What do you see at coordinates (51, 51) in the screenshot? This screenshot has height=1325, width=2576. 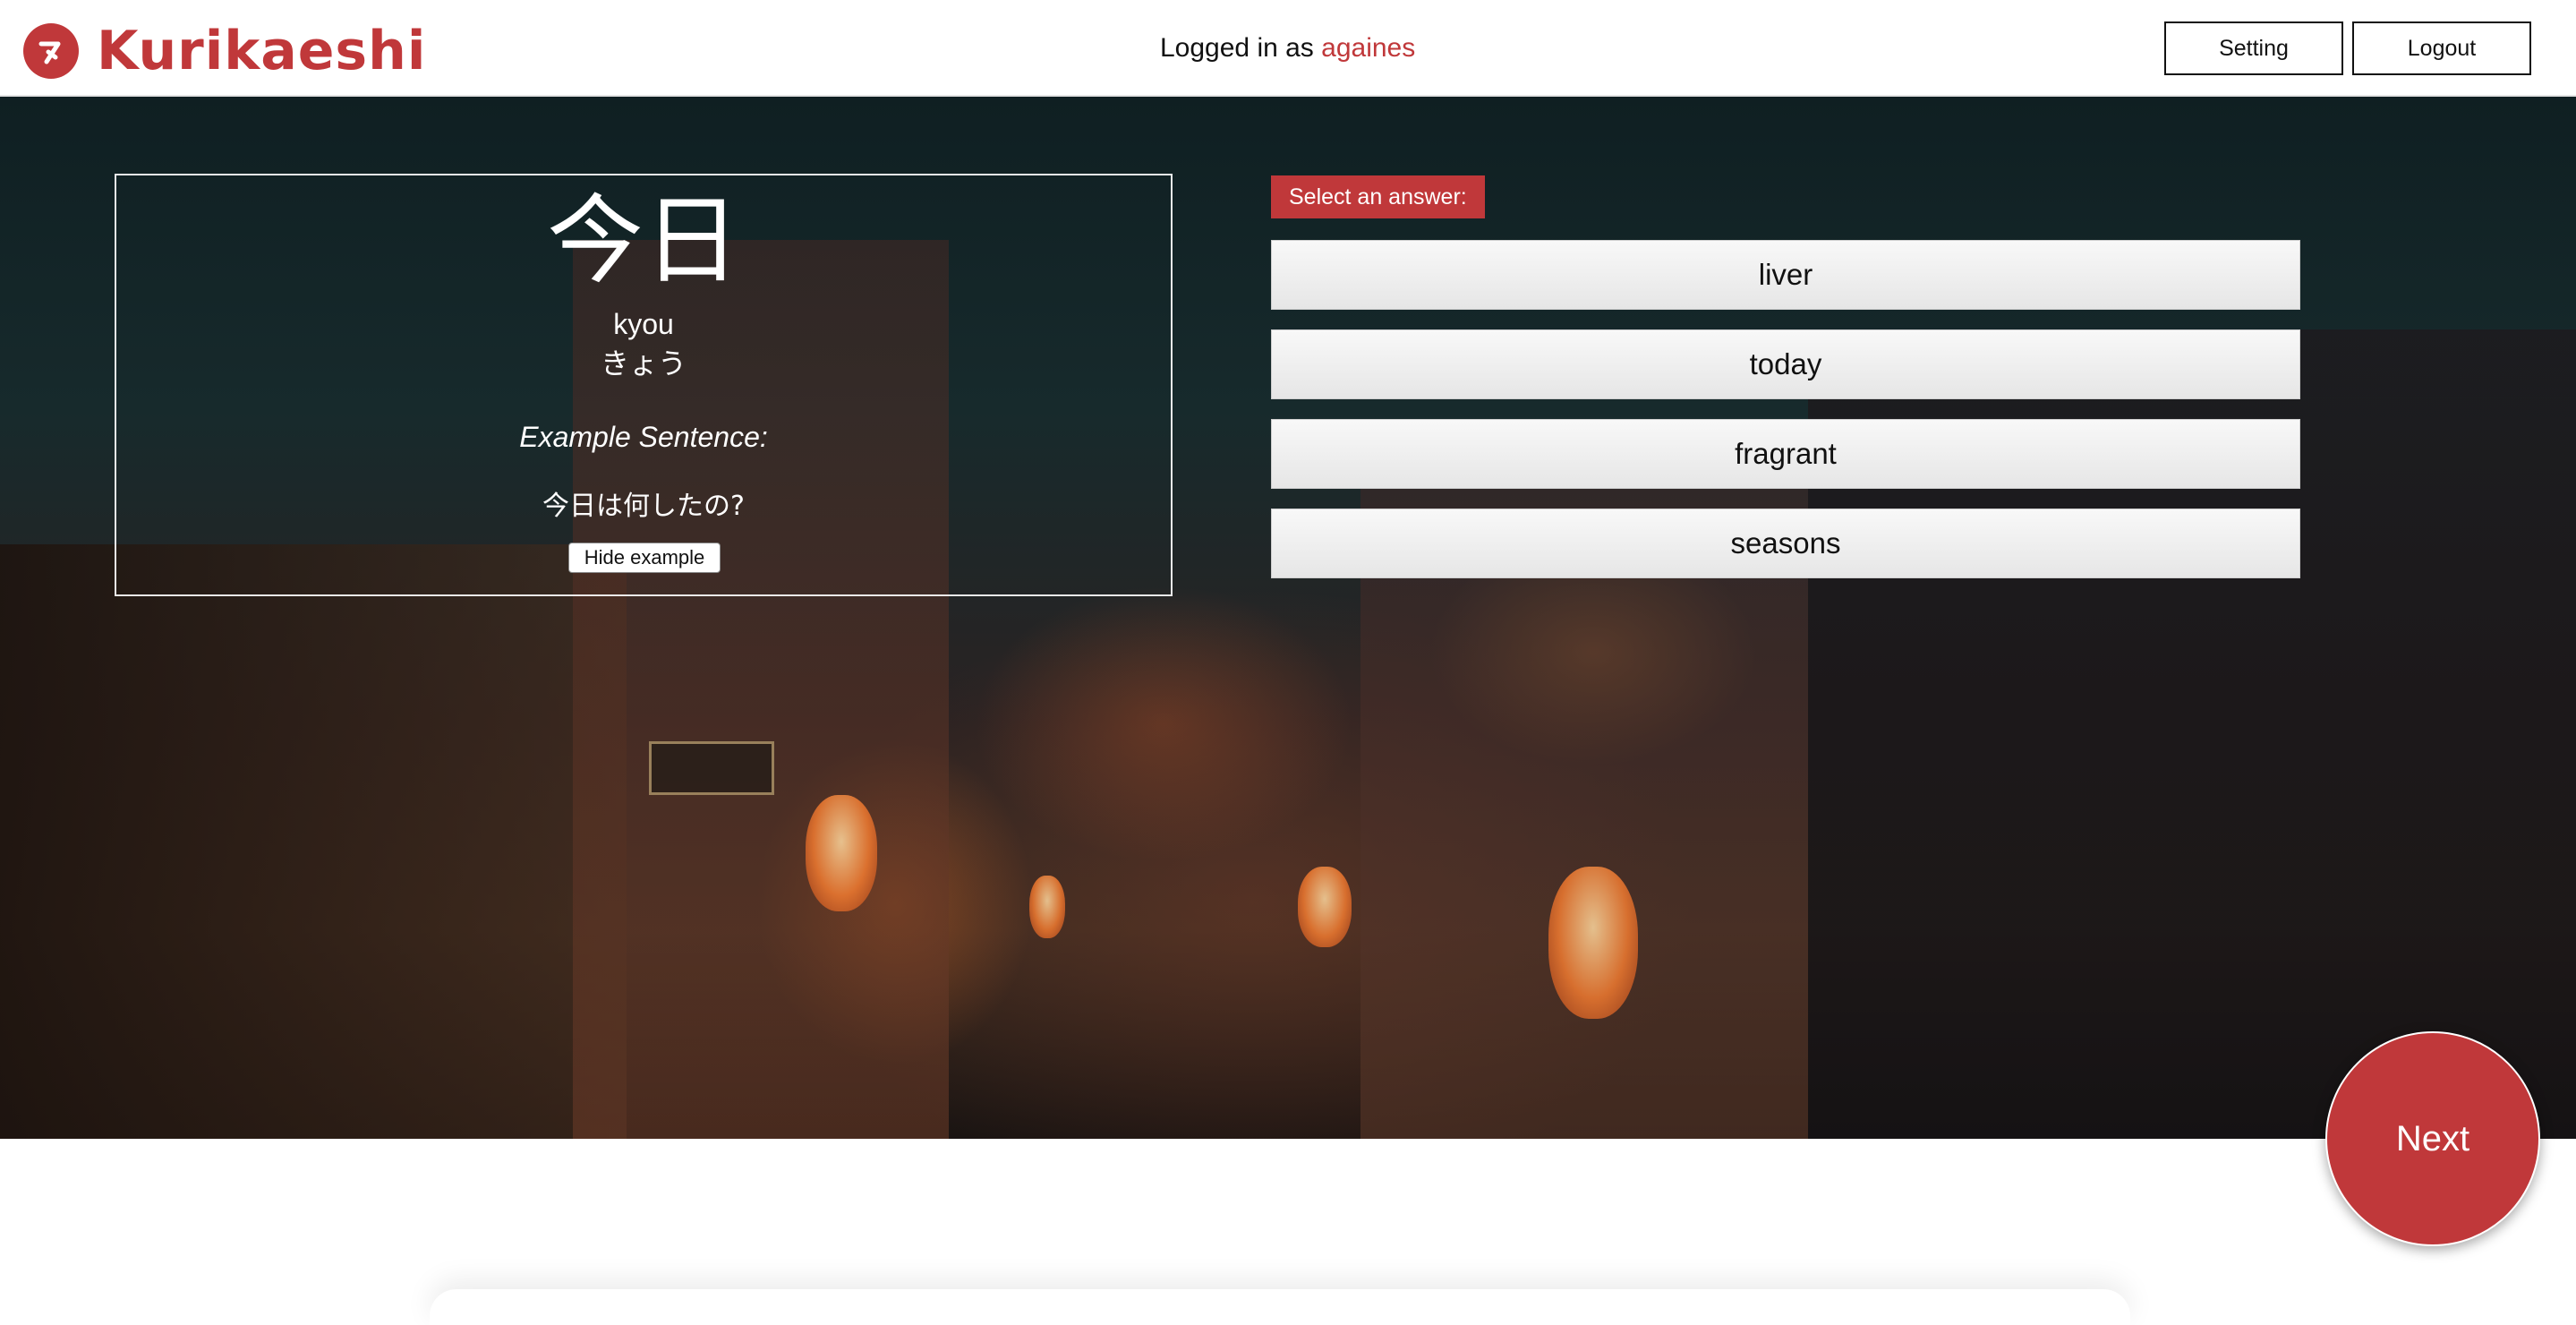 I see `logo-icon` at bounding box center [51, 51].